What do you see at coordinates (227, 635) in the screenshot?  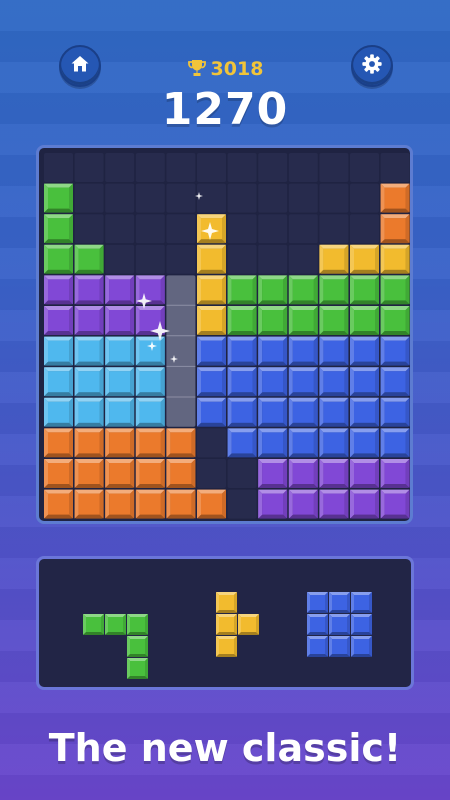 I see `piece-tray-canvas` at bounding box center [227, 635].